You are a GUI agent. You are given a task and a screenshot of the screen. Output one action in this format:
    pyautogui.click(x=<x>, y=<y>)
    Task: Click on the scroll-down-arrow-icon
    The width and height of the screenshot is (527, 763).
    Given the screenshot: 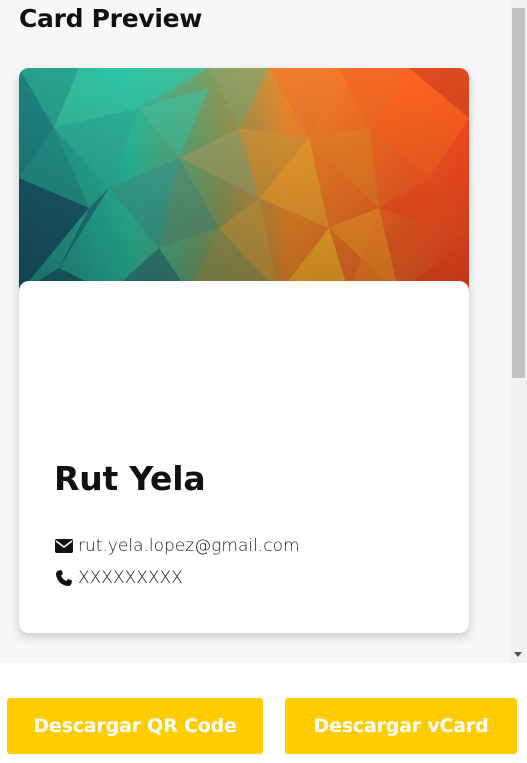 What is the action you would take?
    pyautogui.click(x=518, y=654)
    